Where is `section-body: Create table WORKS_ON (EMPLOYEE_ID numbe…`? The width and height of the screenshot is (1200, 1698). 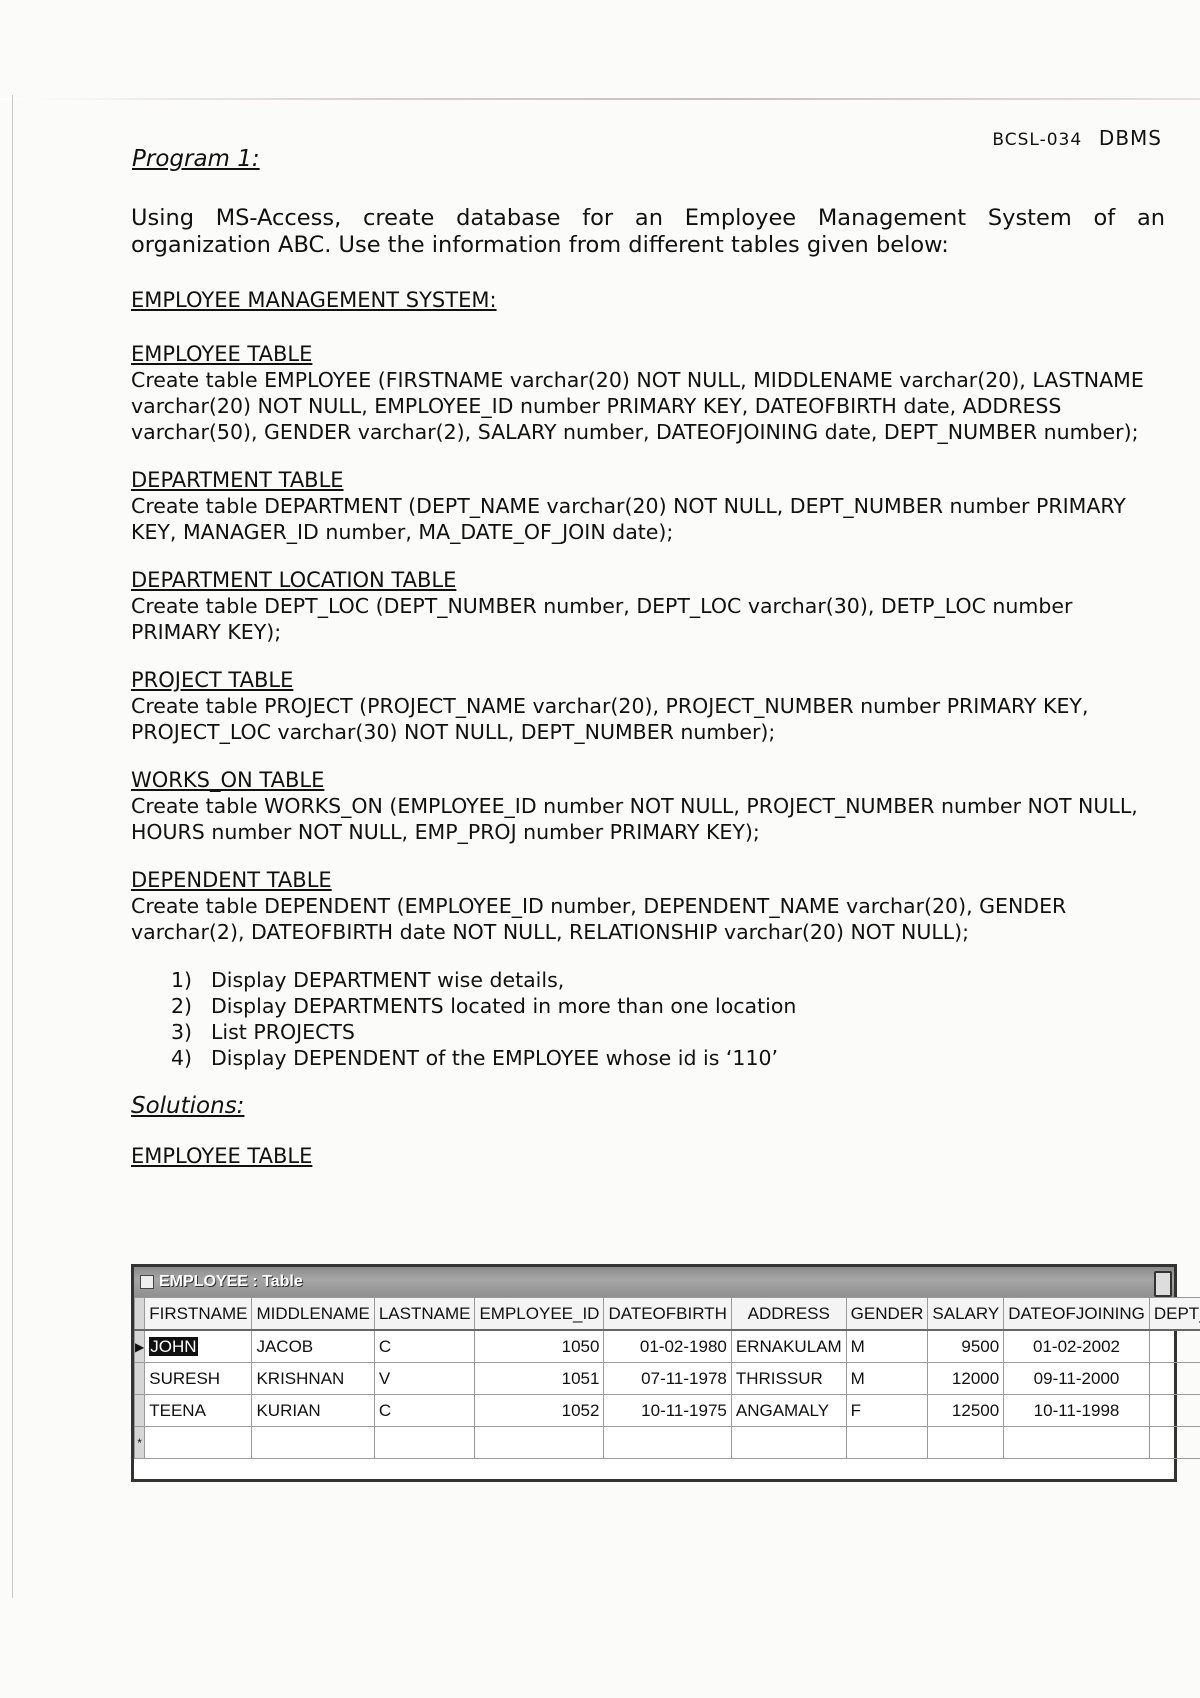
section-body: Create table WORKS_ON (EMPLOYEE_ID numbe… is located at coordinates (634, 819).